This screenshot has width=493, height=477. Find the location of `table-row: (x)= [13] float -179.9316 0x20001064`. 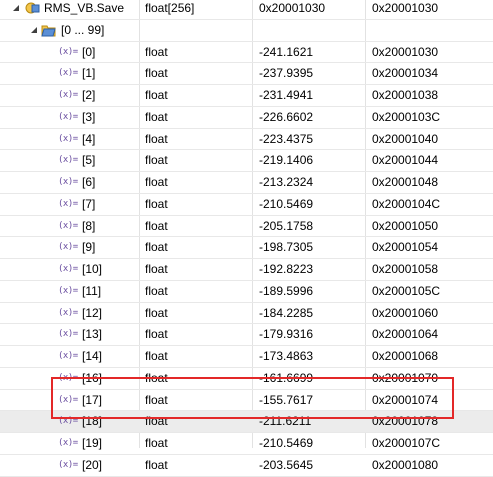

table-row: (x)= [13] float -179.9316 0x20001064 is located at coordinates (246, 335).